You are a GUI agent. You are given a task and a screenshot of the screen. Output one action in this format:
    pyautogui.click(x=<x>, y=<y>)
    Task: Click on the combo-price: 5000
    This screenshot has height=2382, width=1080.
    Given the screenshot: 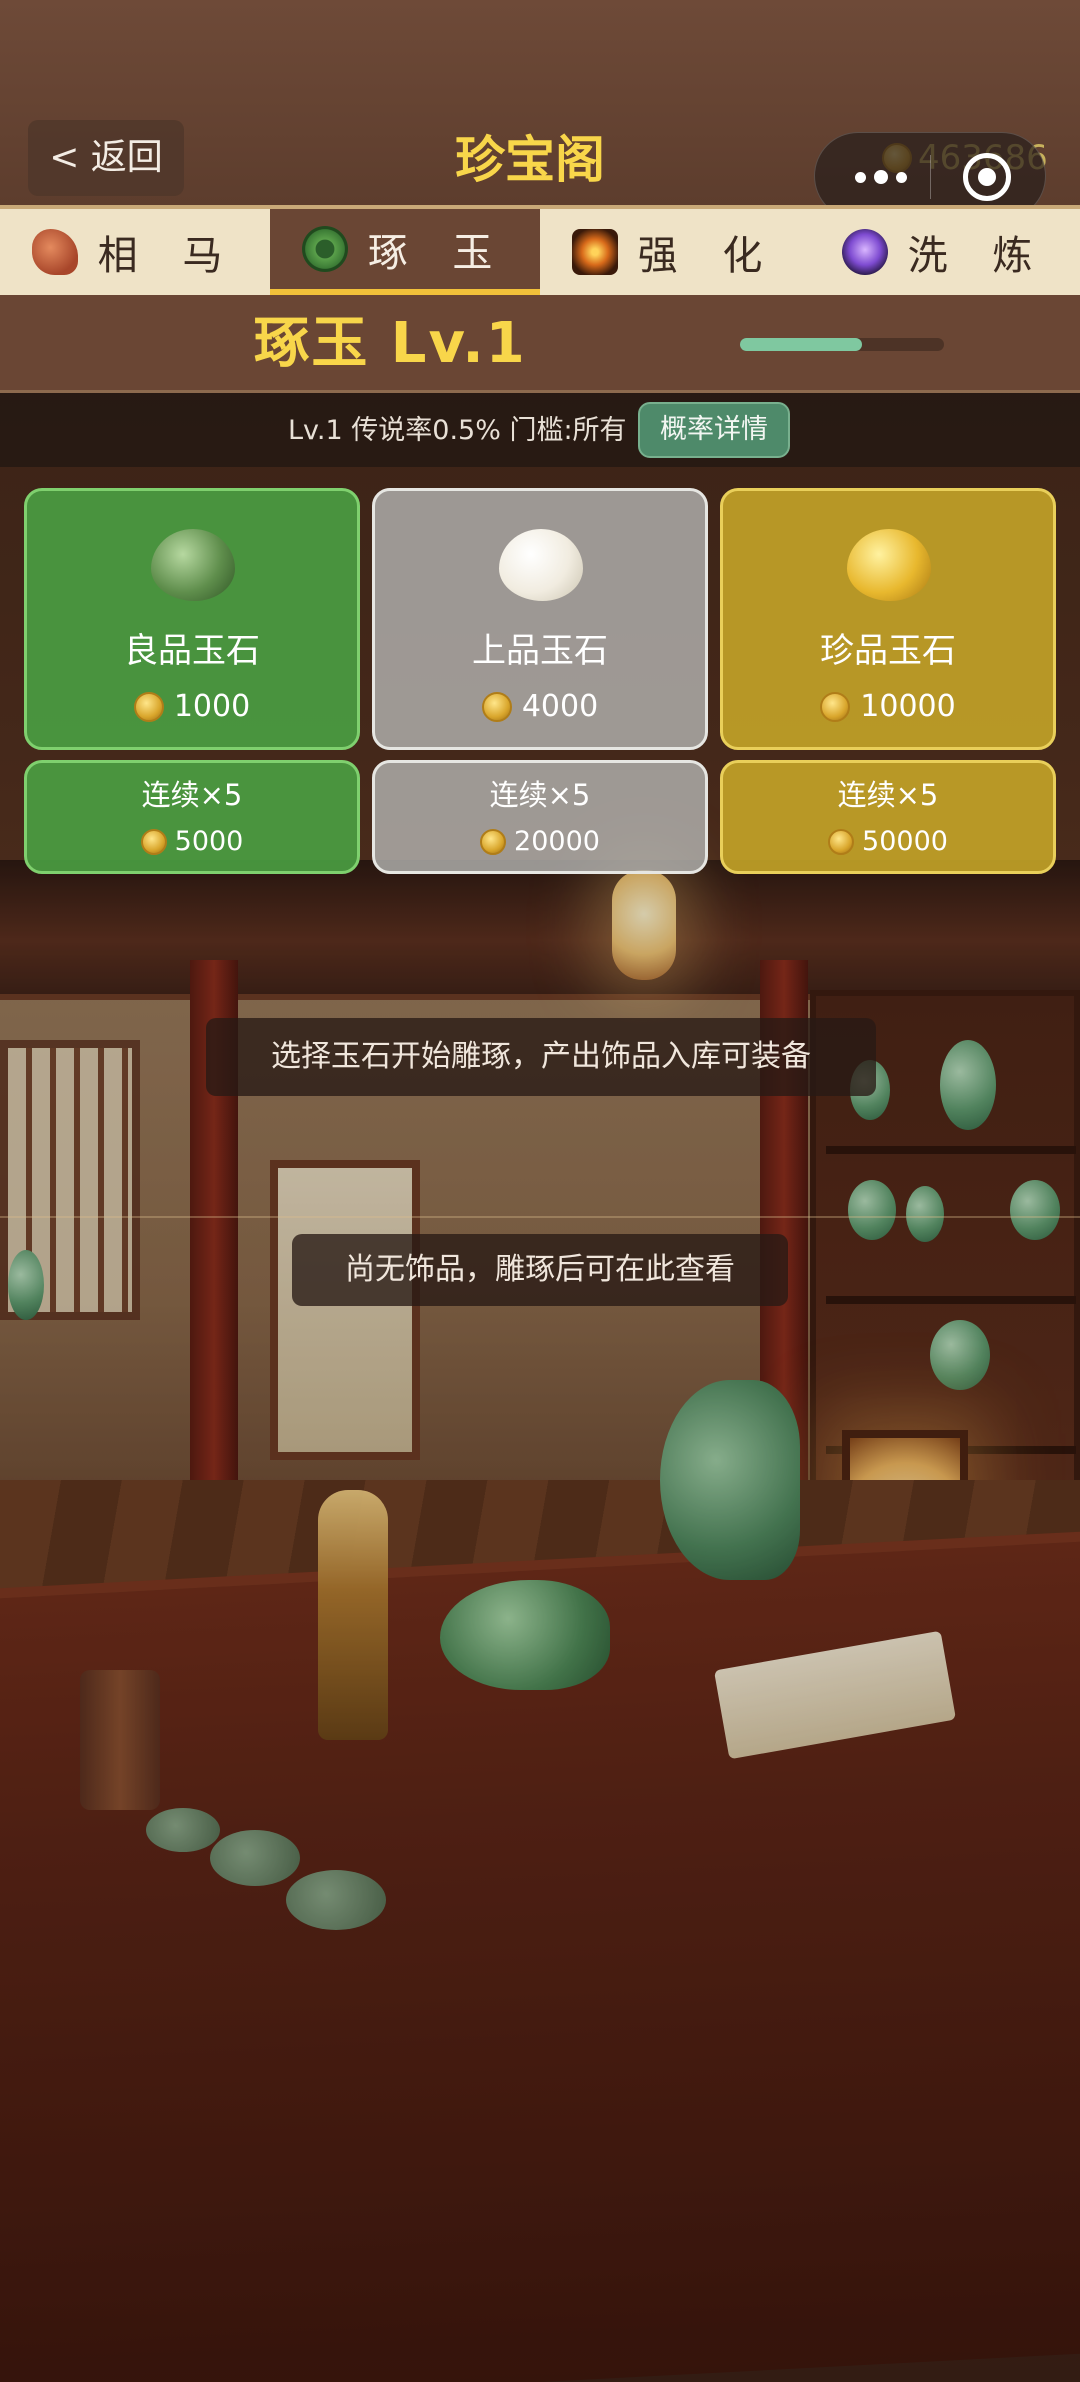 What is the action you would take?
    pyautogui.click(x=192, y=842)
    